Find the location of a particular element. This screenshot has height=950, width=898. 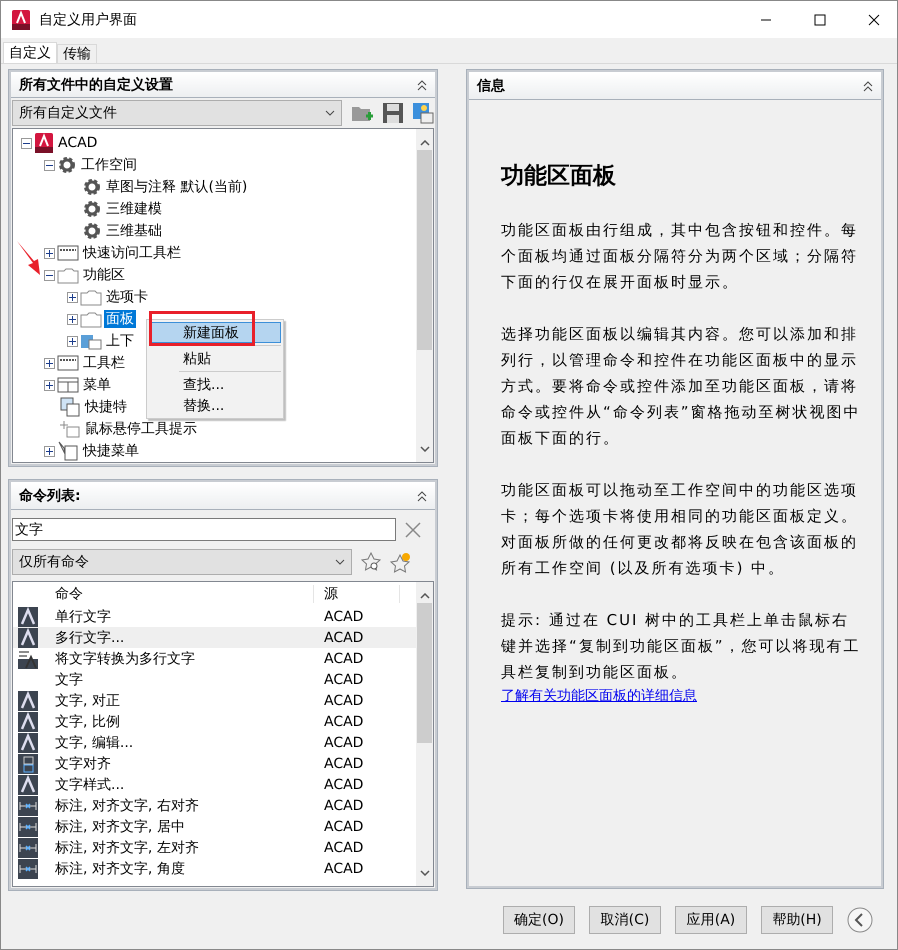

tree-item: 选项卡 is located at coordinates (127, 297).